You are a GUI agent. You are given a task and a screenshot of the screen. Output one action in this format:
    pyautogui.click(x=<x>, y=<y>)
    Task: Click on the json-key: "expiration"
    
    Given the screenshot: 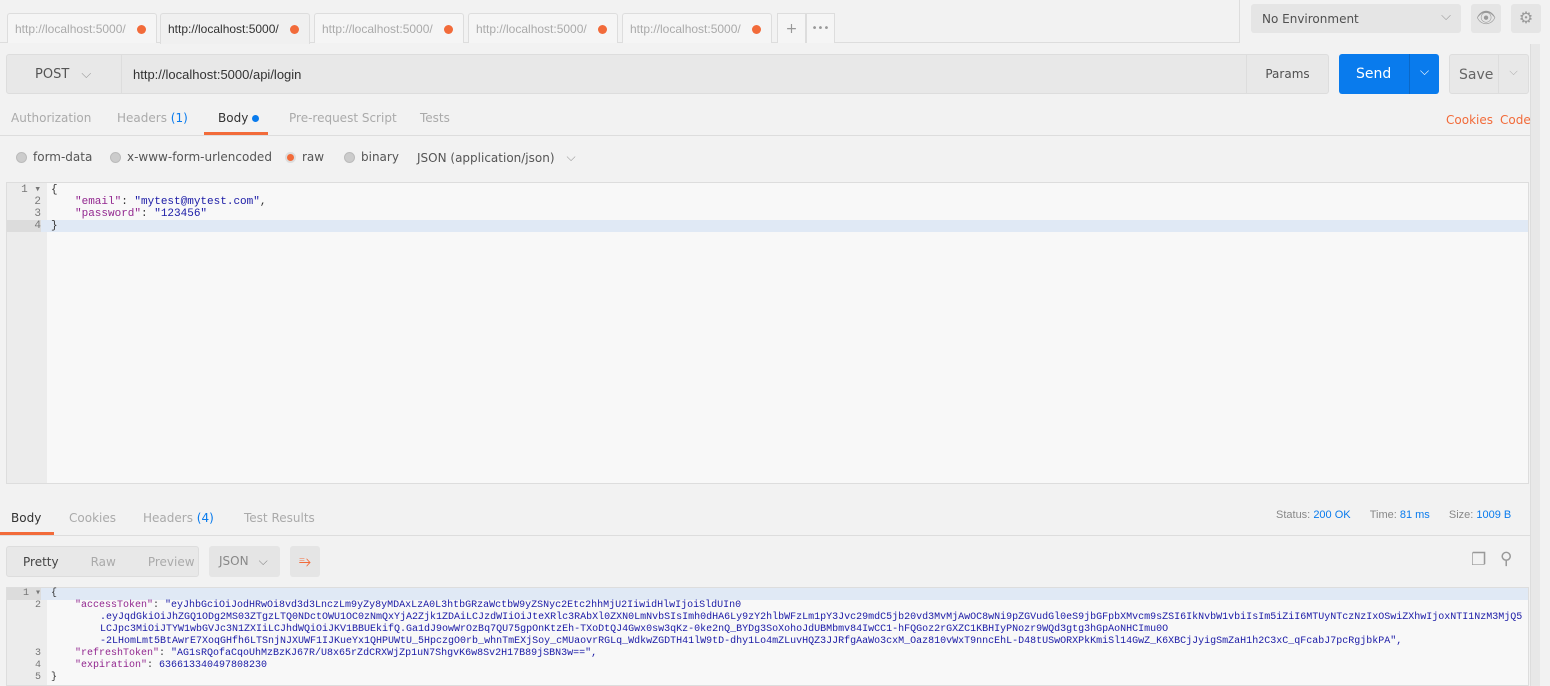 What is the action you would take?
    pyautogui.click(x=111, y=665)
    